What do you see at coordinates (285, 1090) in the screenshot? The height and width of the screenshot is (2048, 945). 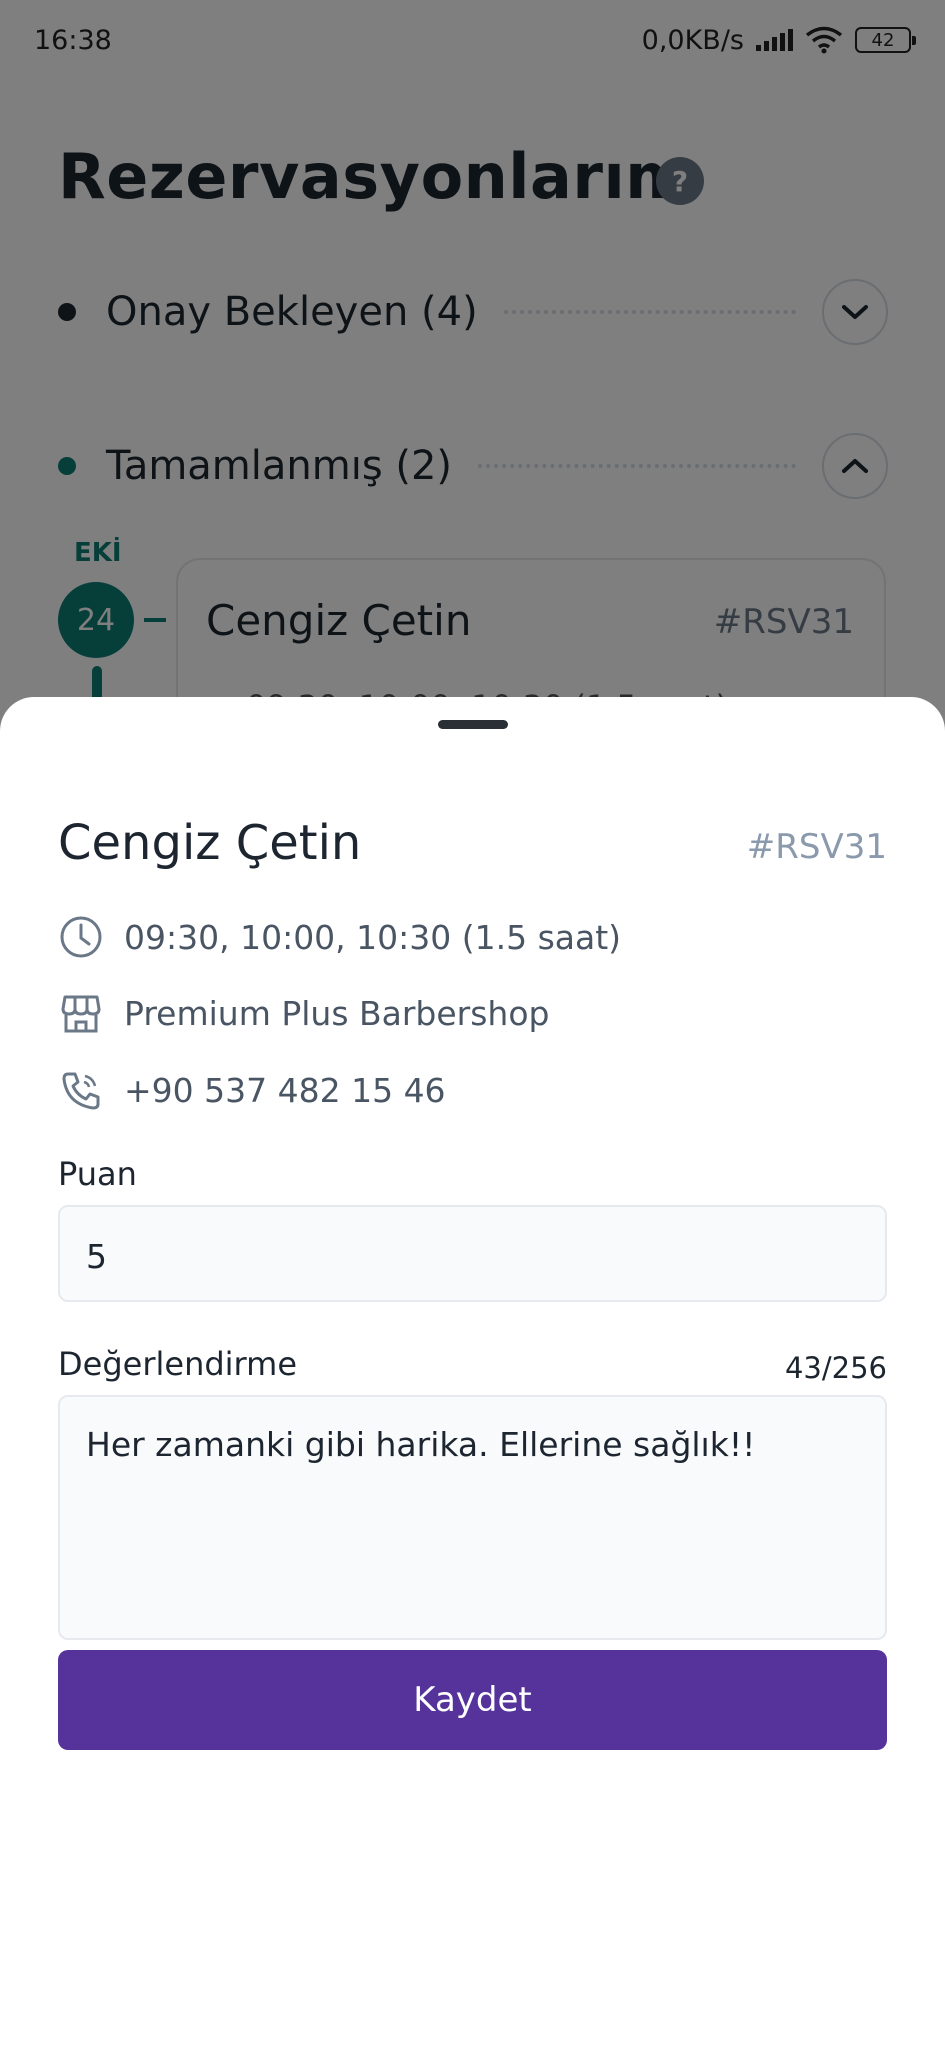 I see `phone-number: +90 537 482 15 46` at bounding box center [285, 1090].